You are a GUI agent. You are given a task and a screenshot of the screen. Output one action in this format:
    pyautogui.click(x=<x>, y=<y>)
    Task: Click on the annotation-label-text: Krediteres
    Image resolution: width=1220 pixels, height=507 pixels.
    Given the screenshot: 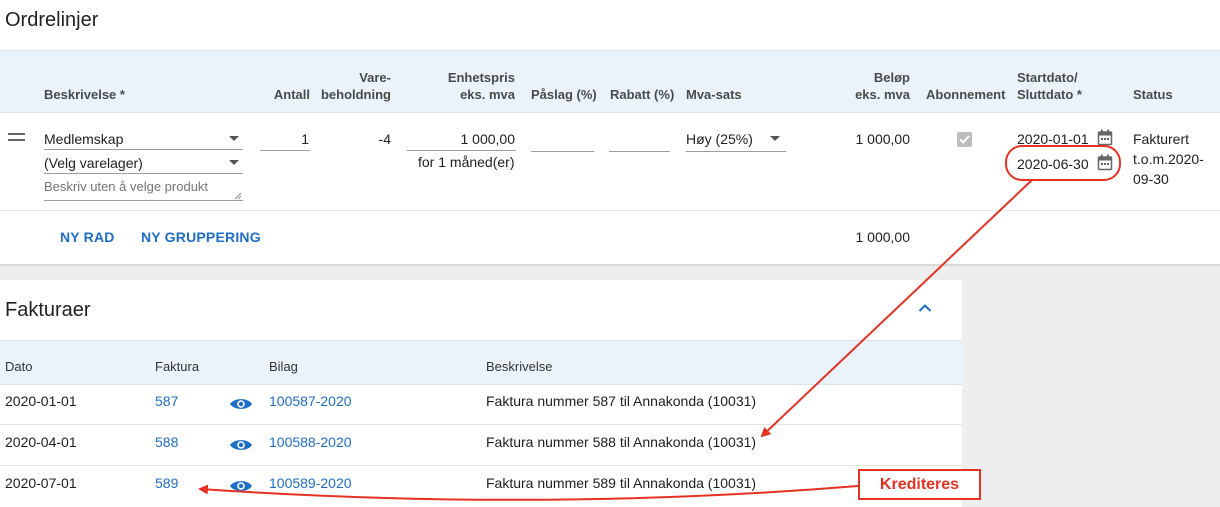 What is the action you would take?
    pyautogui.click(x=919, y=484)
    